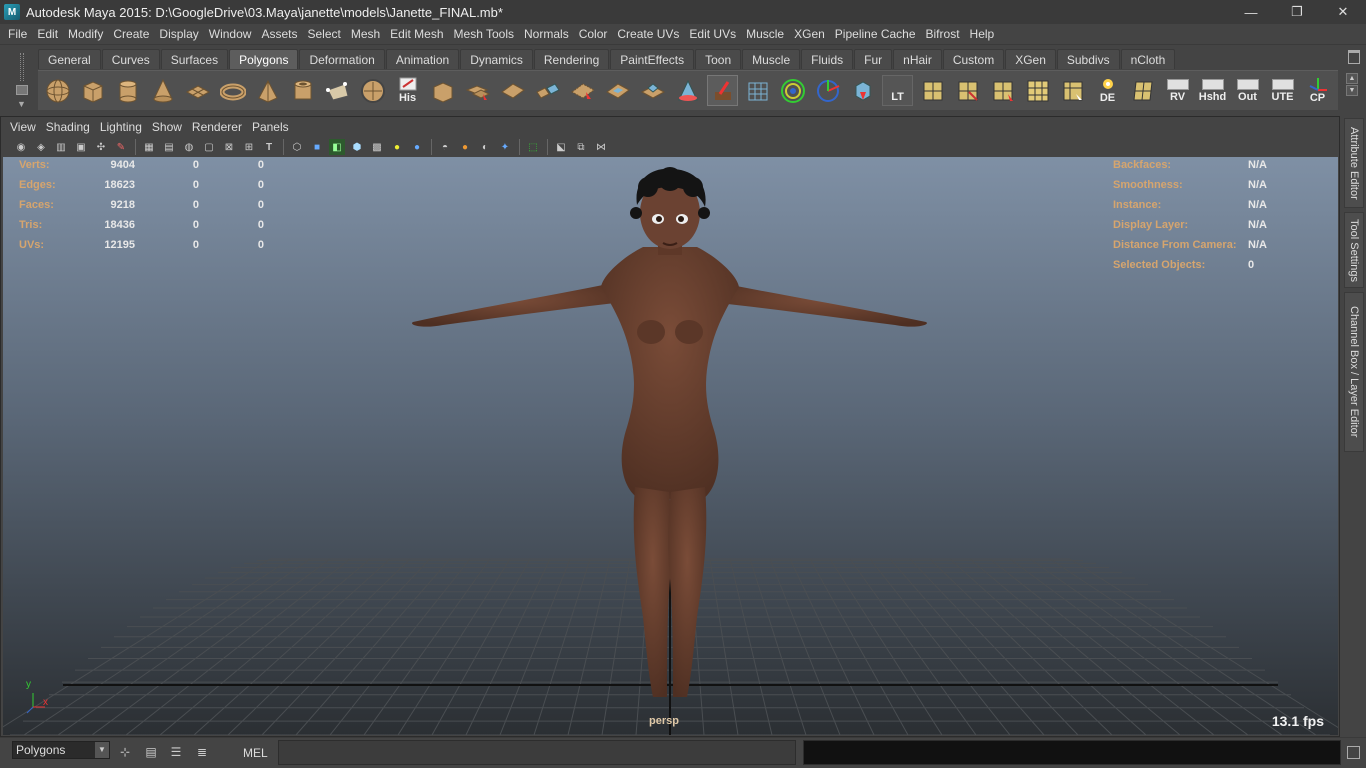 The width and height of the screenshot is (1366, 768). What do you see at coordinates (125, 752) in the screenshot?
I see `snap-icon: ⊹` at bounding box center [125, 752].